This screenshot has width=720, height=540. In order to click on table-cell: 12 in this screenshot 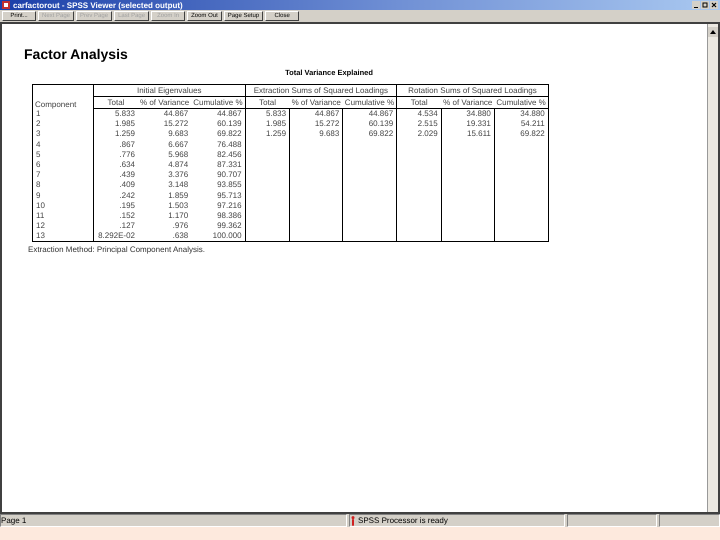, I will do `click(63, 226)`.